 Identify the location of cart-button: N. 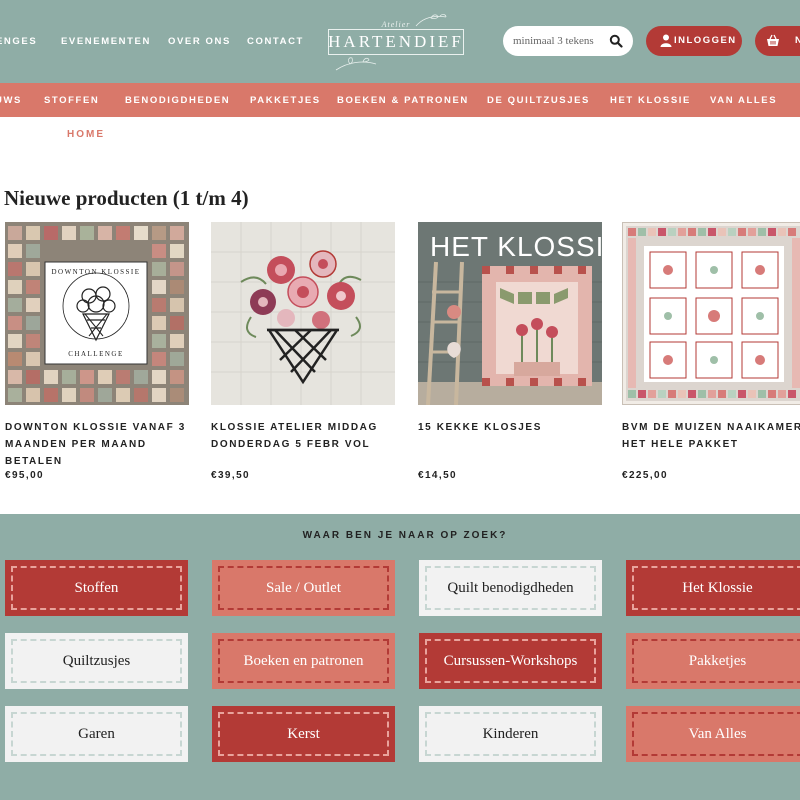
(777, 41).